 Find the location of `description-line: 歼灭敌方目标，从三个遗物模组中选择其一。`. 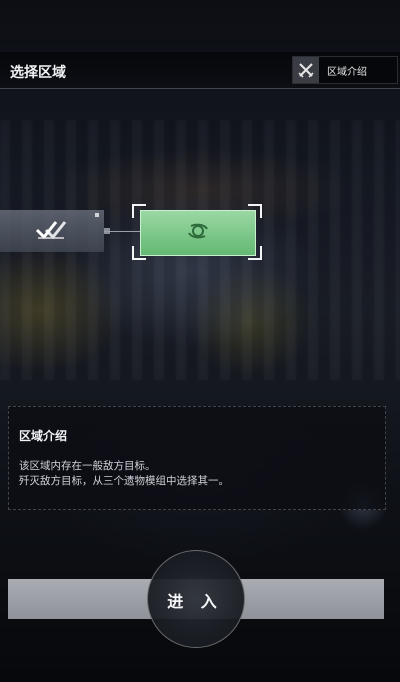

description-line: 歼灭敌方目标，从三个遗物模组中选择其一。 is located at coordinates (124, 481).